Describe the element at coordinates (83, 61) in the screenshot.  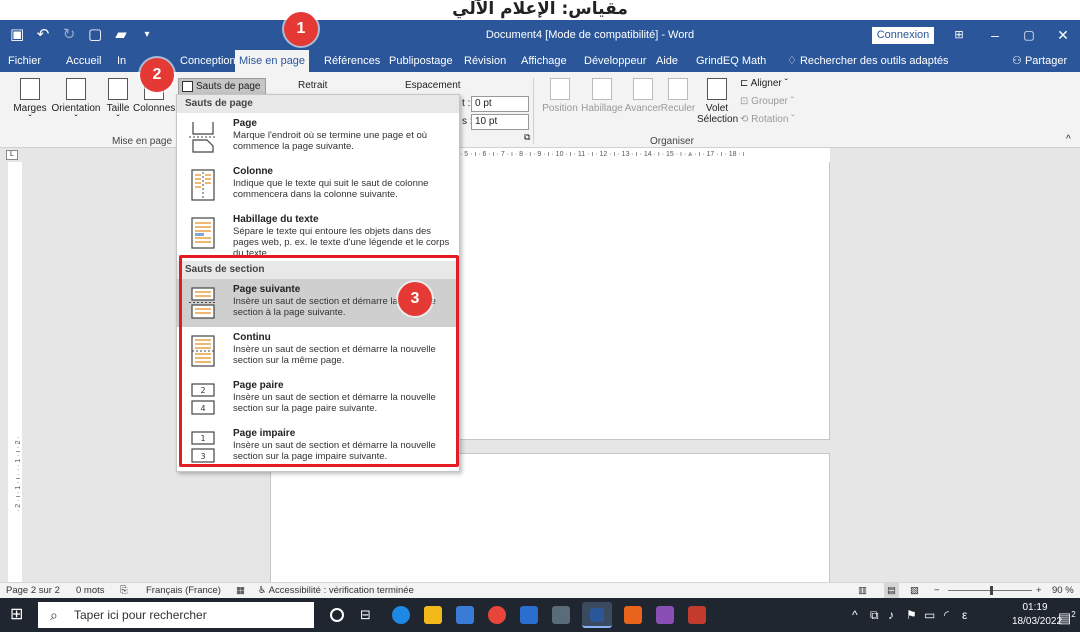
I see `tab-accueil: Accueil` at that location.